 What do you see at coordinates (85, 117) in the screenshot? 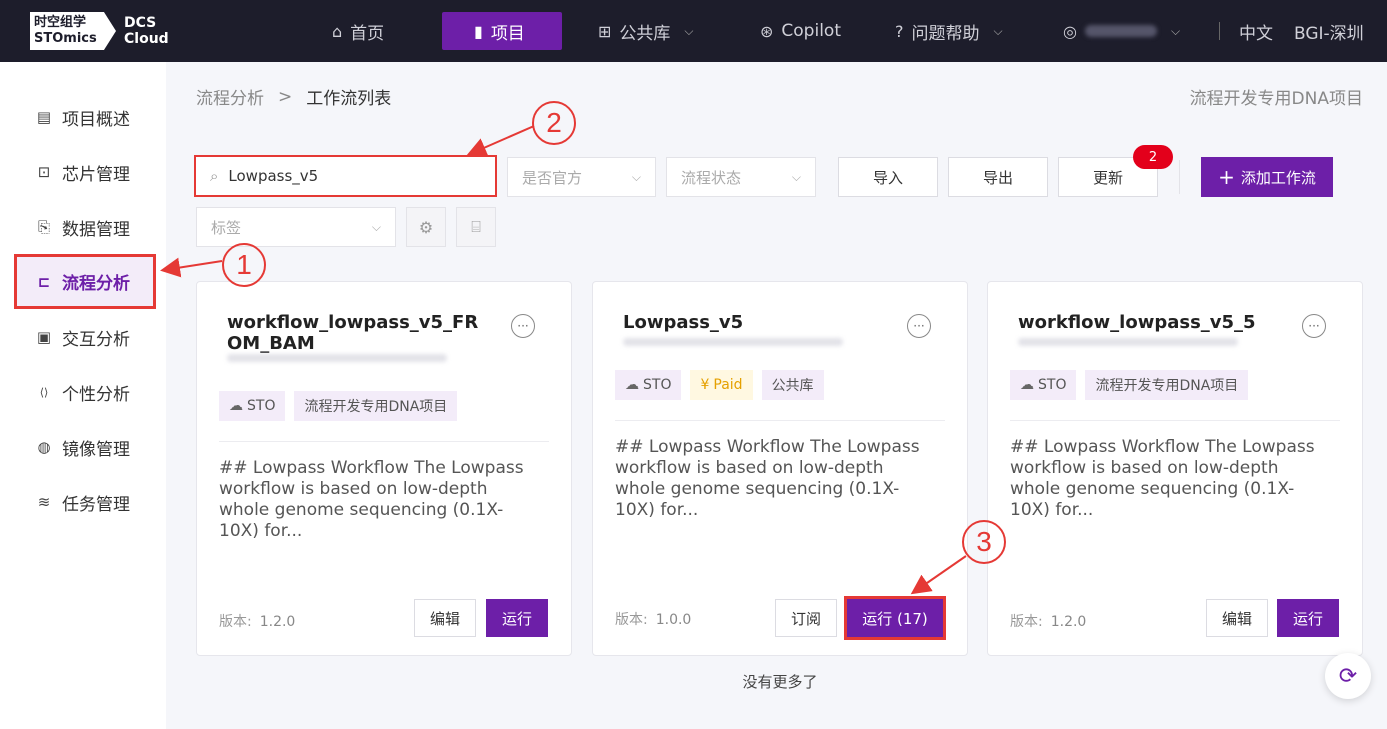
I see `sidebar-item-overview: ▤ 项目概述` at bounding box center [85, 117].